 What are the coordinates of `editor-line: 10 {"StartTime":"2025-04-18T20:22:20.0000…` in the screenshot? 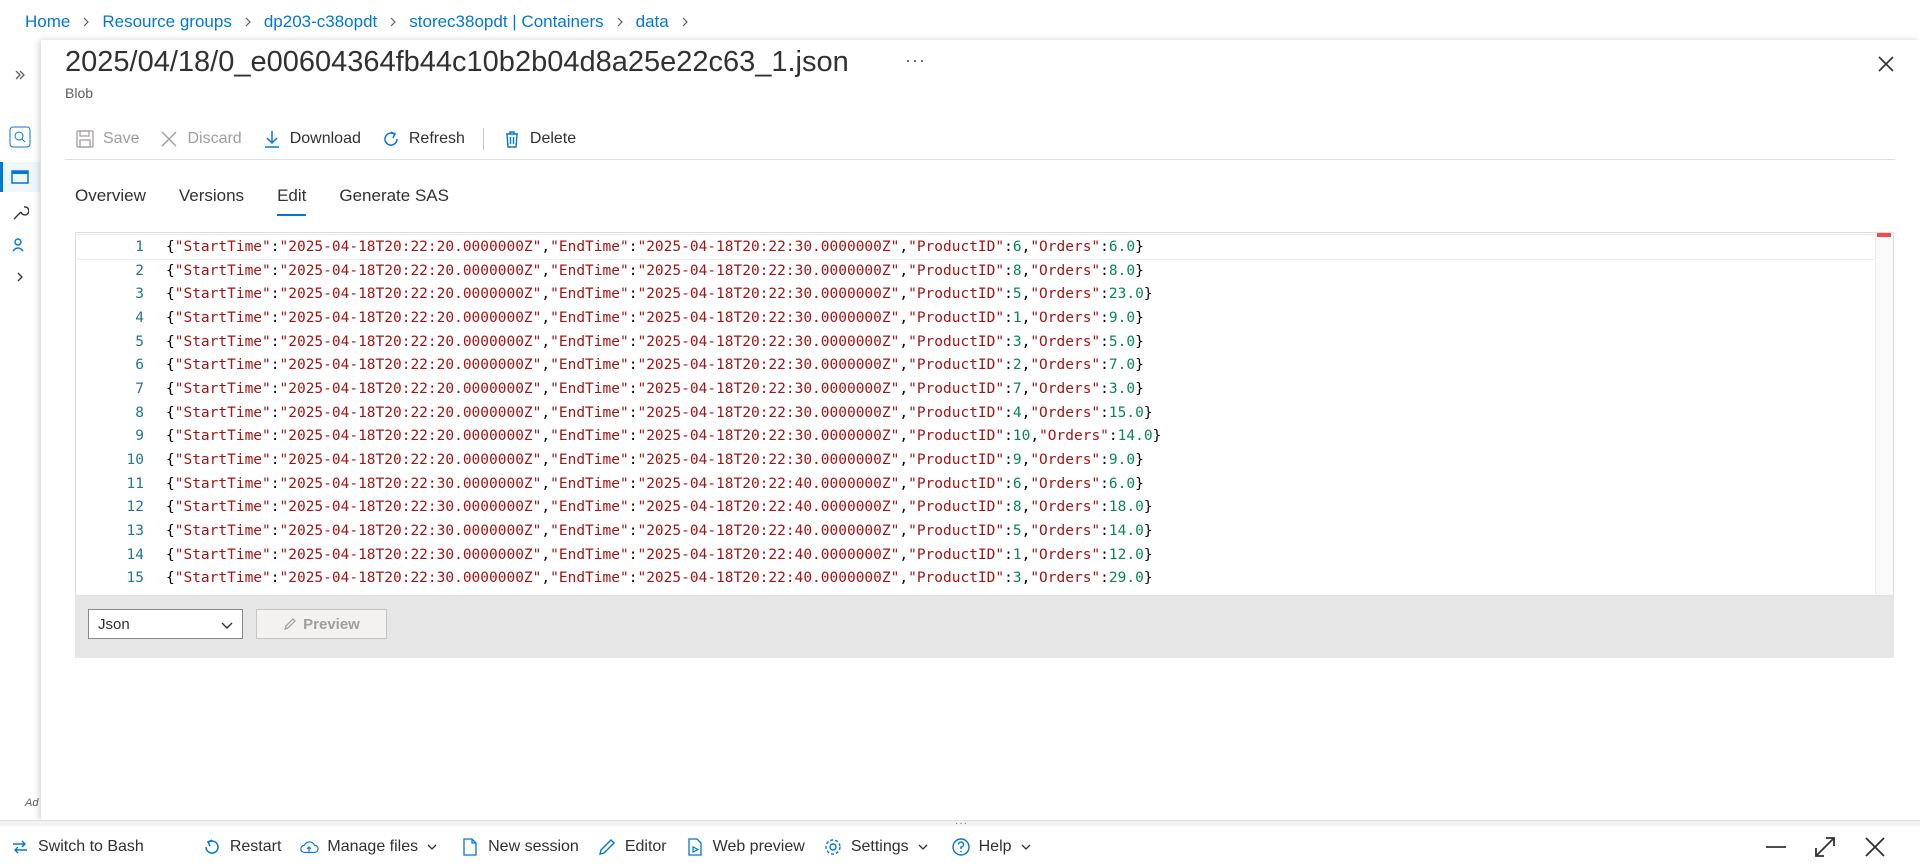 It's located at (984, 460).